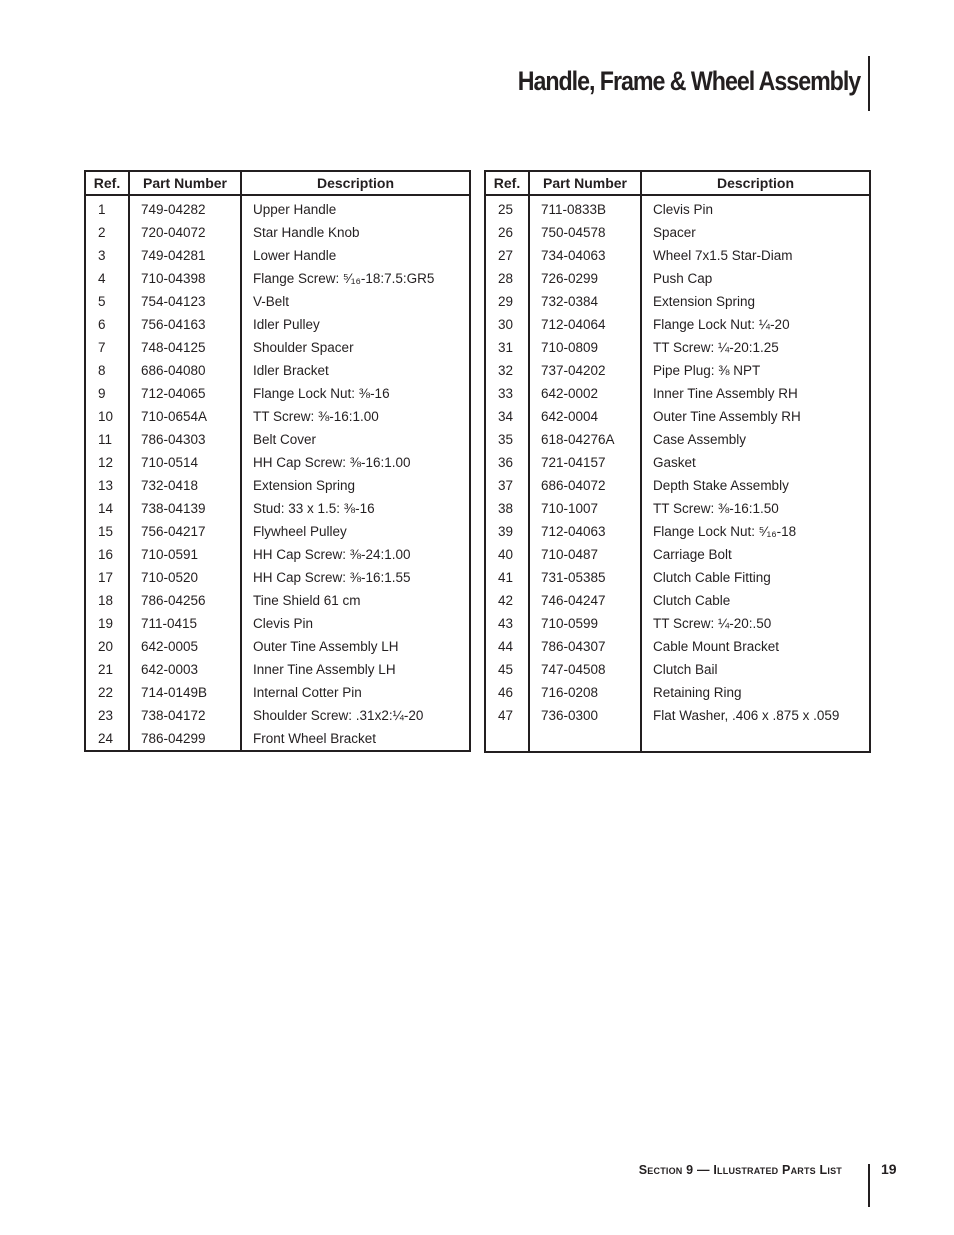  I want to click on ref-cell: 9, so click(102, 393).